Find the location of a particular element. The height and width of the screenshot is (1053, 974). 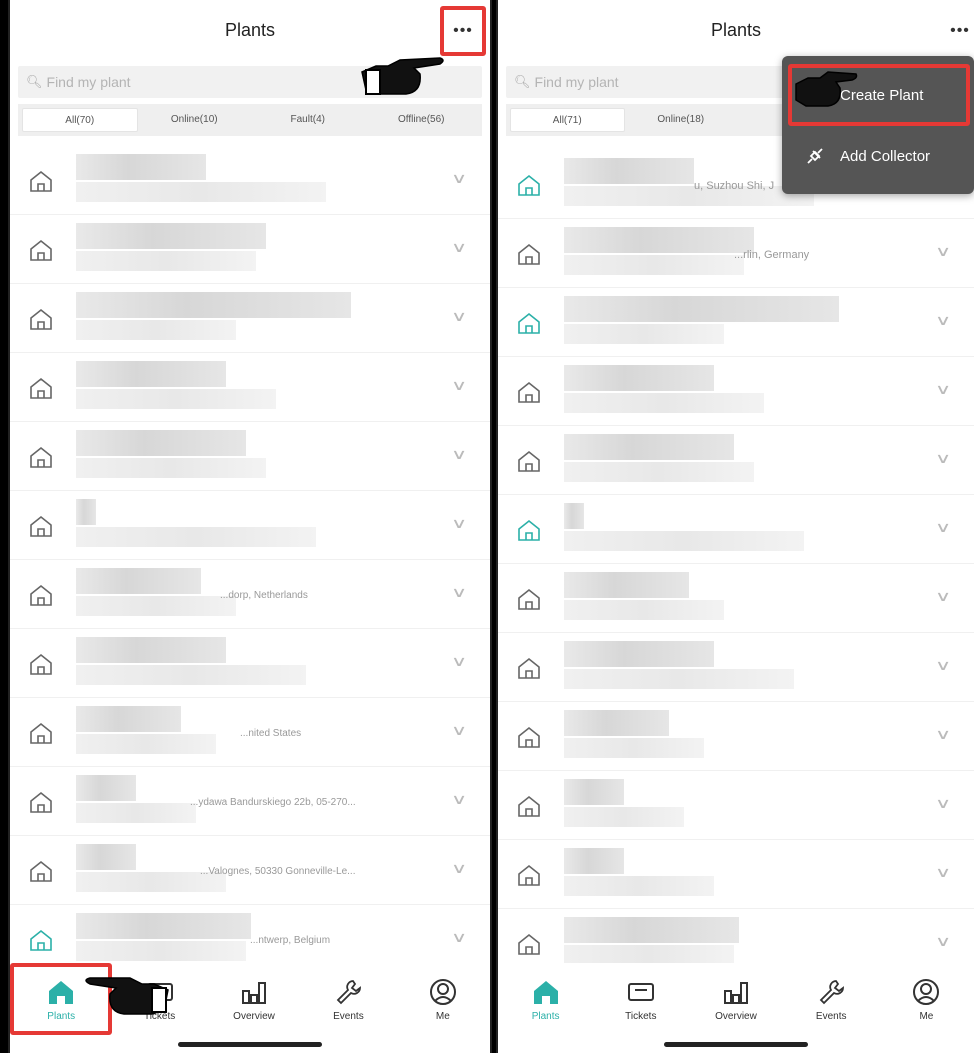

nav-plants: Plants is located at coordinates (545, 999).